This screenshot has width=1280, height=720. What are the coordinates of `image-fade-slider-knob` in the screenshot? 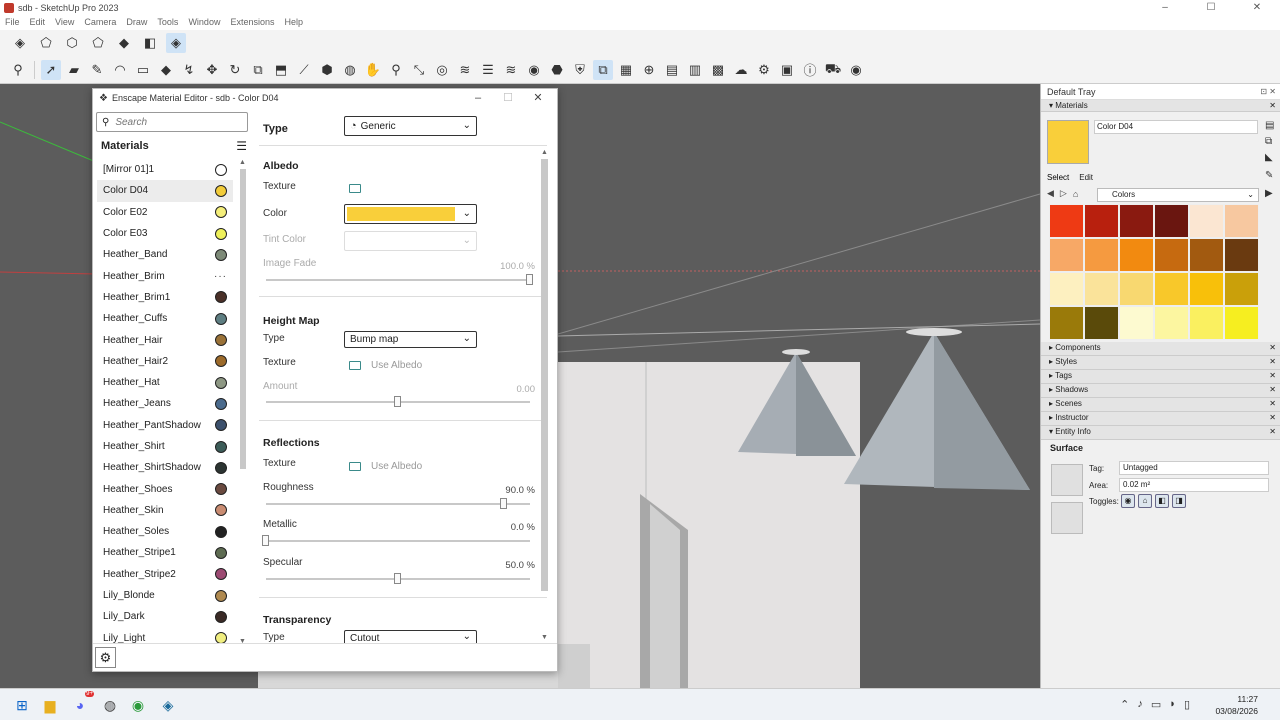 It's located at (529, 279).